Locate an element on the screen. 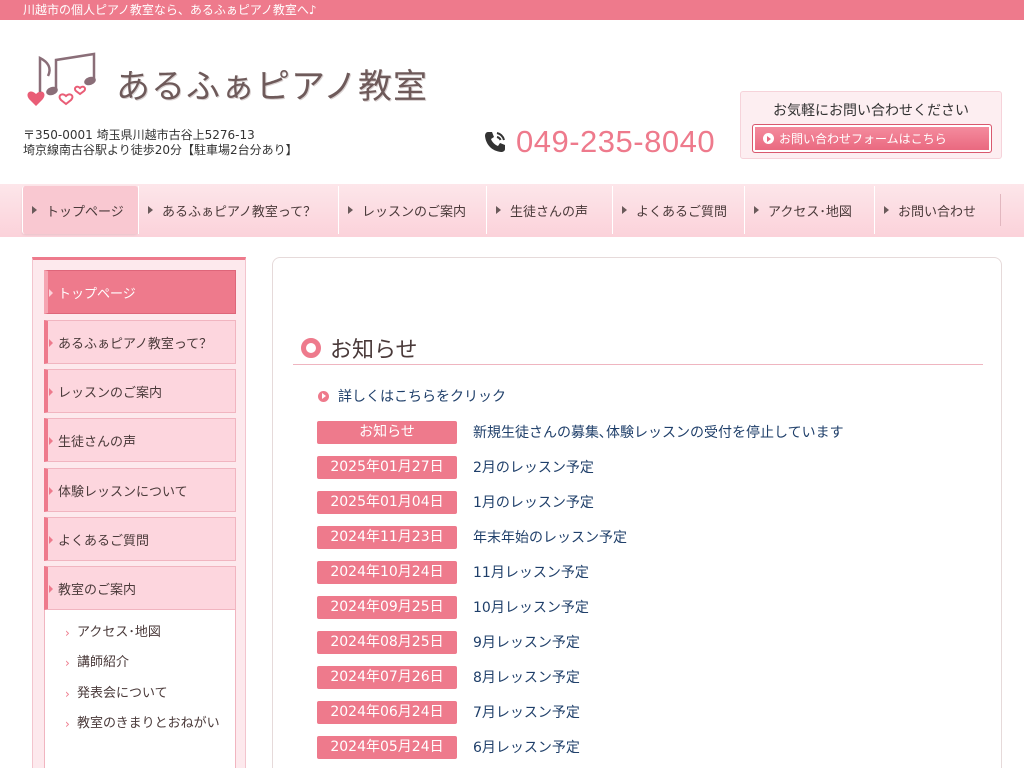 This screenshot has width=1024, height=768. address-line: 〒350-0001 埼玉県川越市古谷上5276-13 is located at coordinates (139, 135).